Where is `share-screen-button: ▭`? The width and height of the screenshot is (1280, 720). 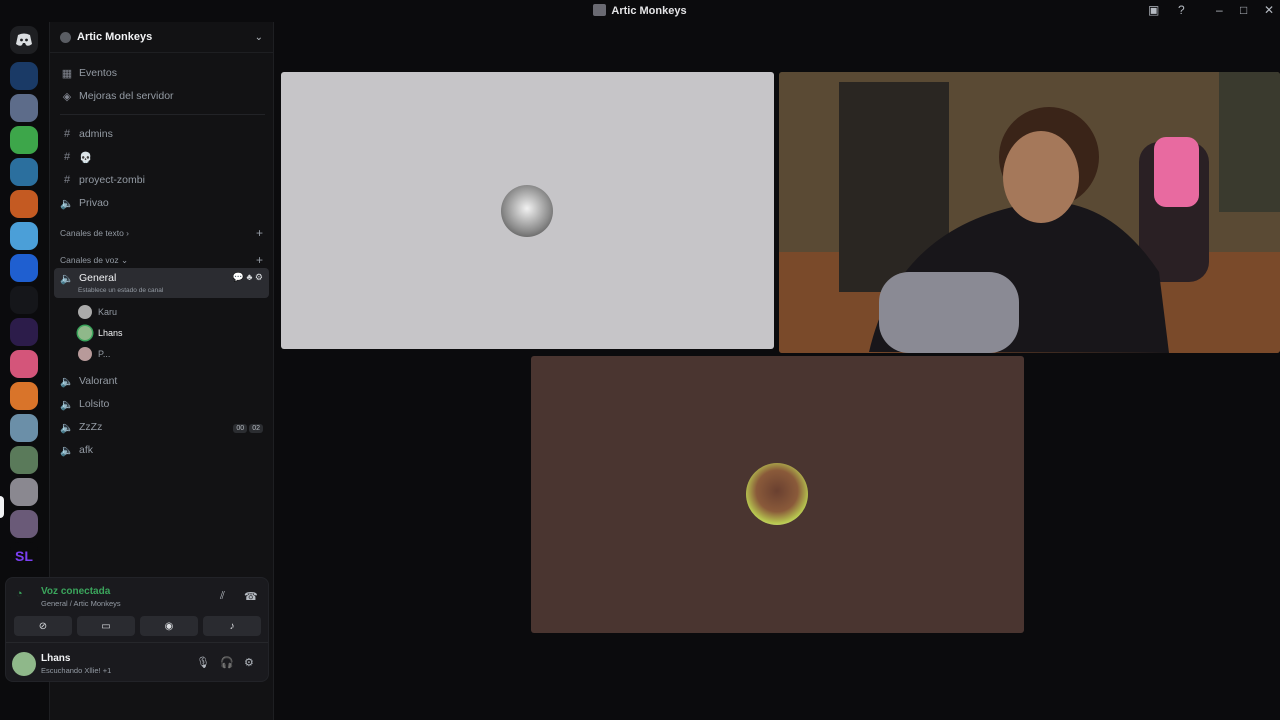 share-screen-button: ▭ is located at coordinates (106, 626).